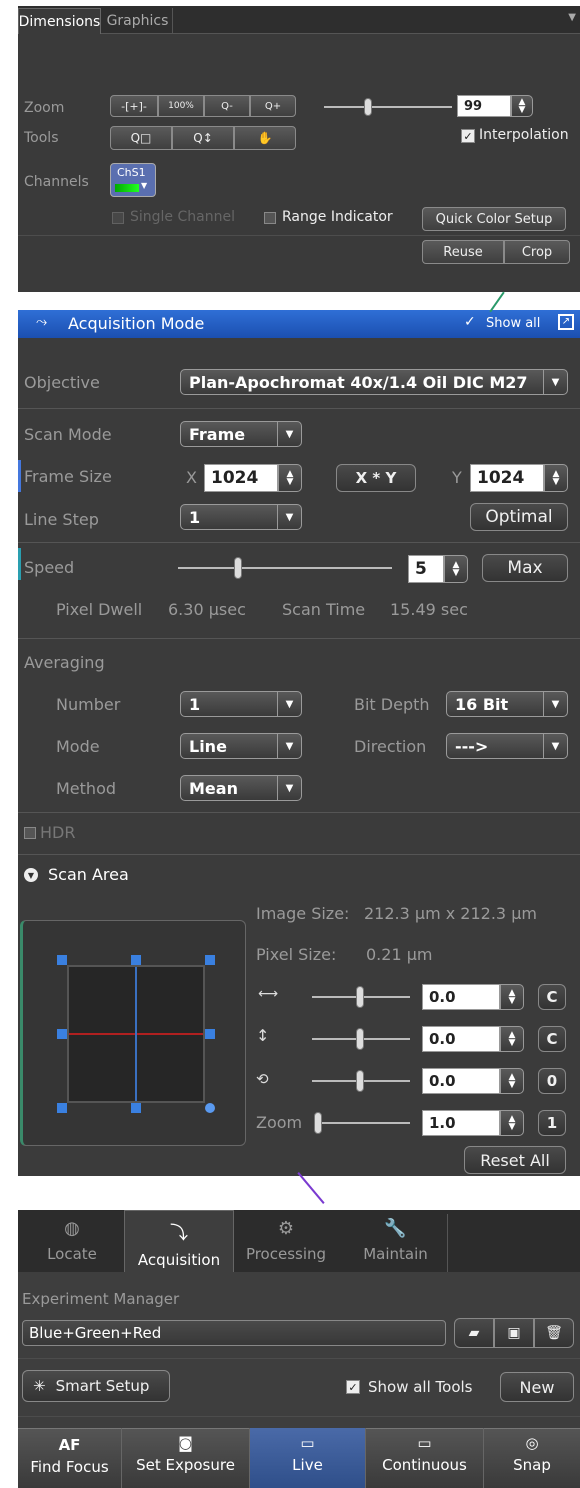 The height and width of the screenshot is (1488, 580). What do you see at coordinates (512, 997) in the screenshot?
I see `offset-x-spin: ▲ ▼` at bounding box center [512, 997].